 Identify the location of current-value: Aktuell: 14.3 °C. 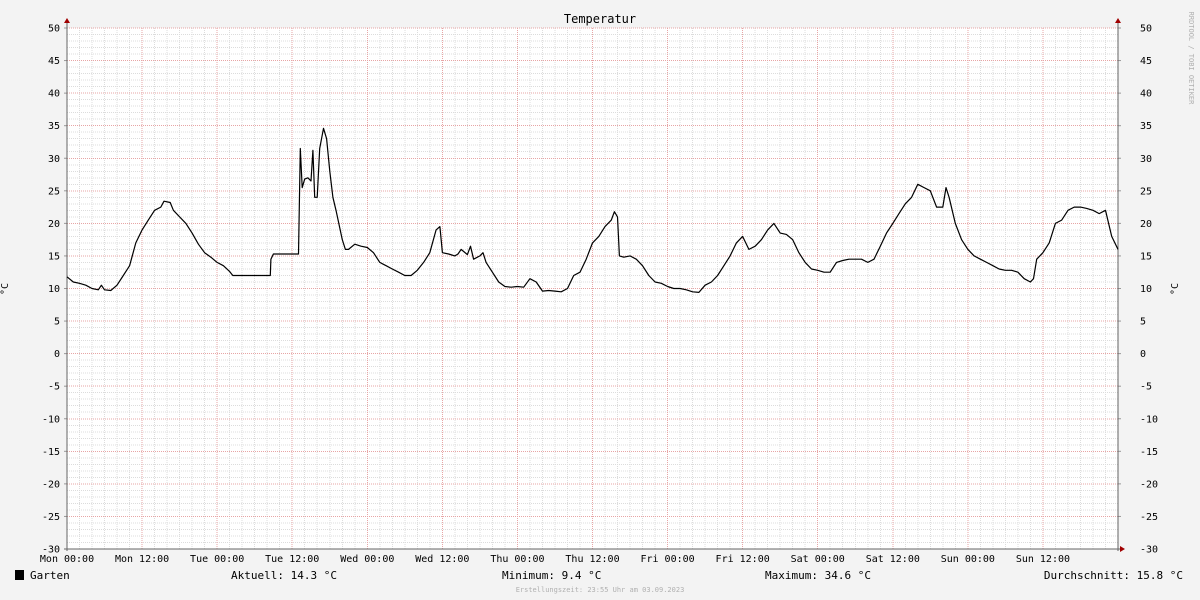
(284, 575).